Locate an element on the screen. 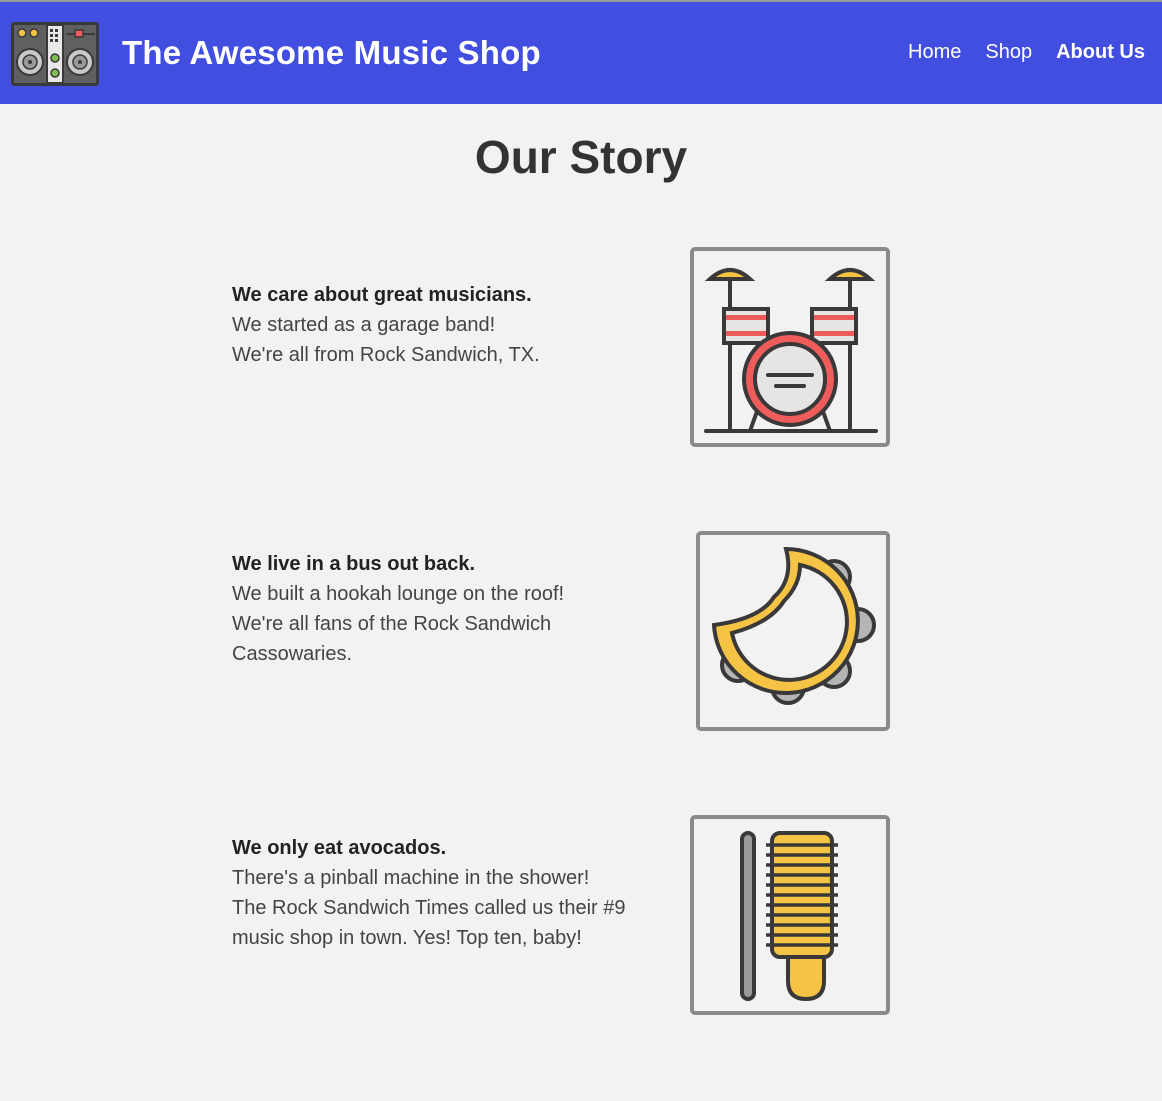  nav-shop-link: Shop is located at coordinates (1008, 52).